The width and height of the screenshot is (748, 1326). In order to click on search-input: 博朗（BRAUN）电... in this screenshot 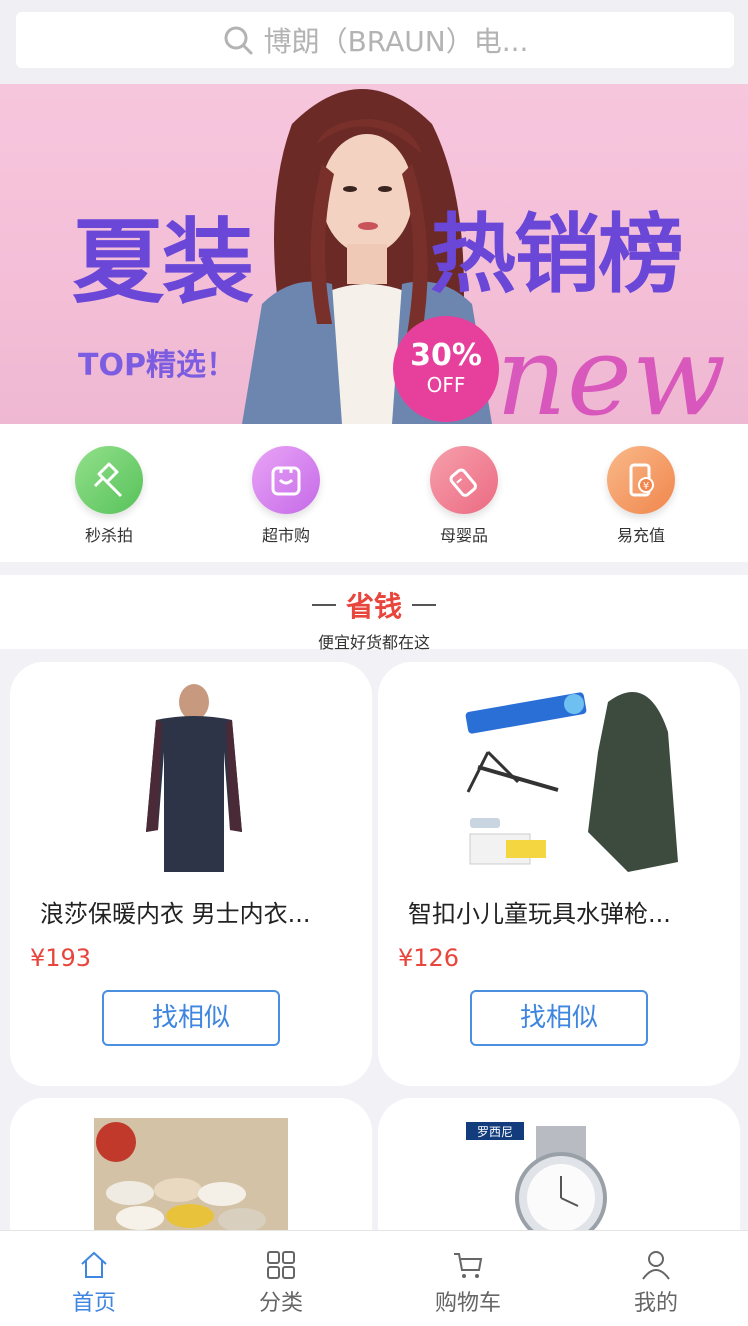, I will do `click(375, 40)`.